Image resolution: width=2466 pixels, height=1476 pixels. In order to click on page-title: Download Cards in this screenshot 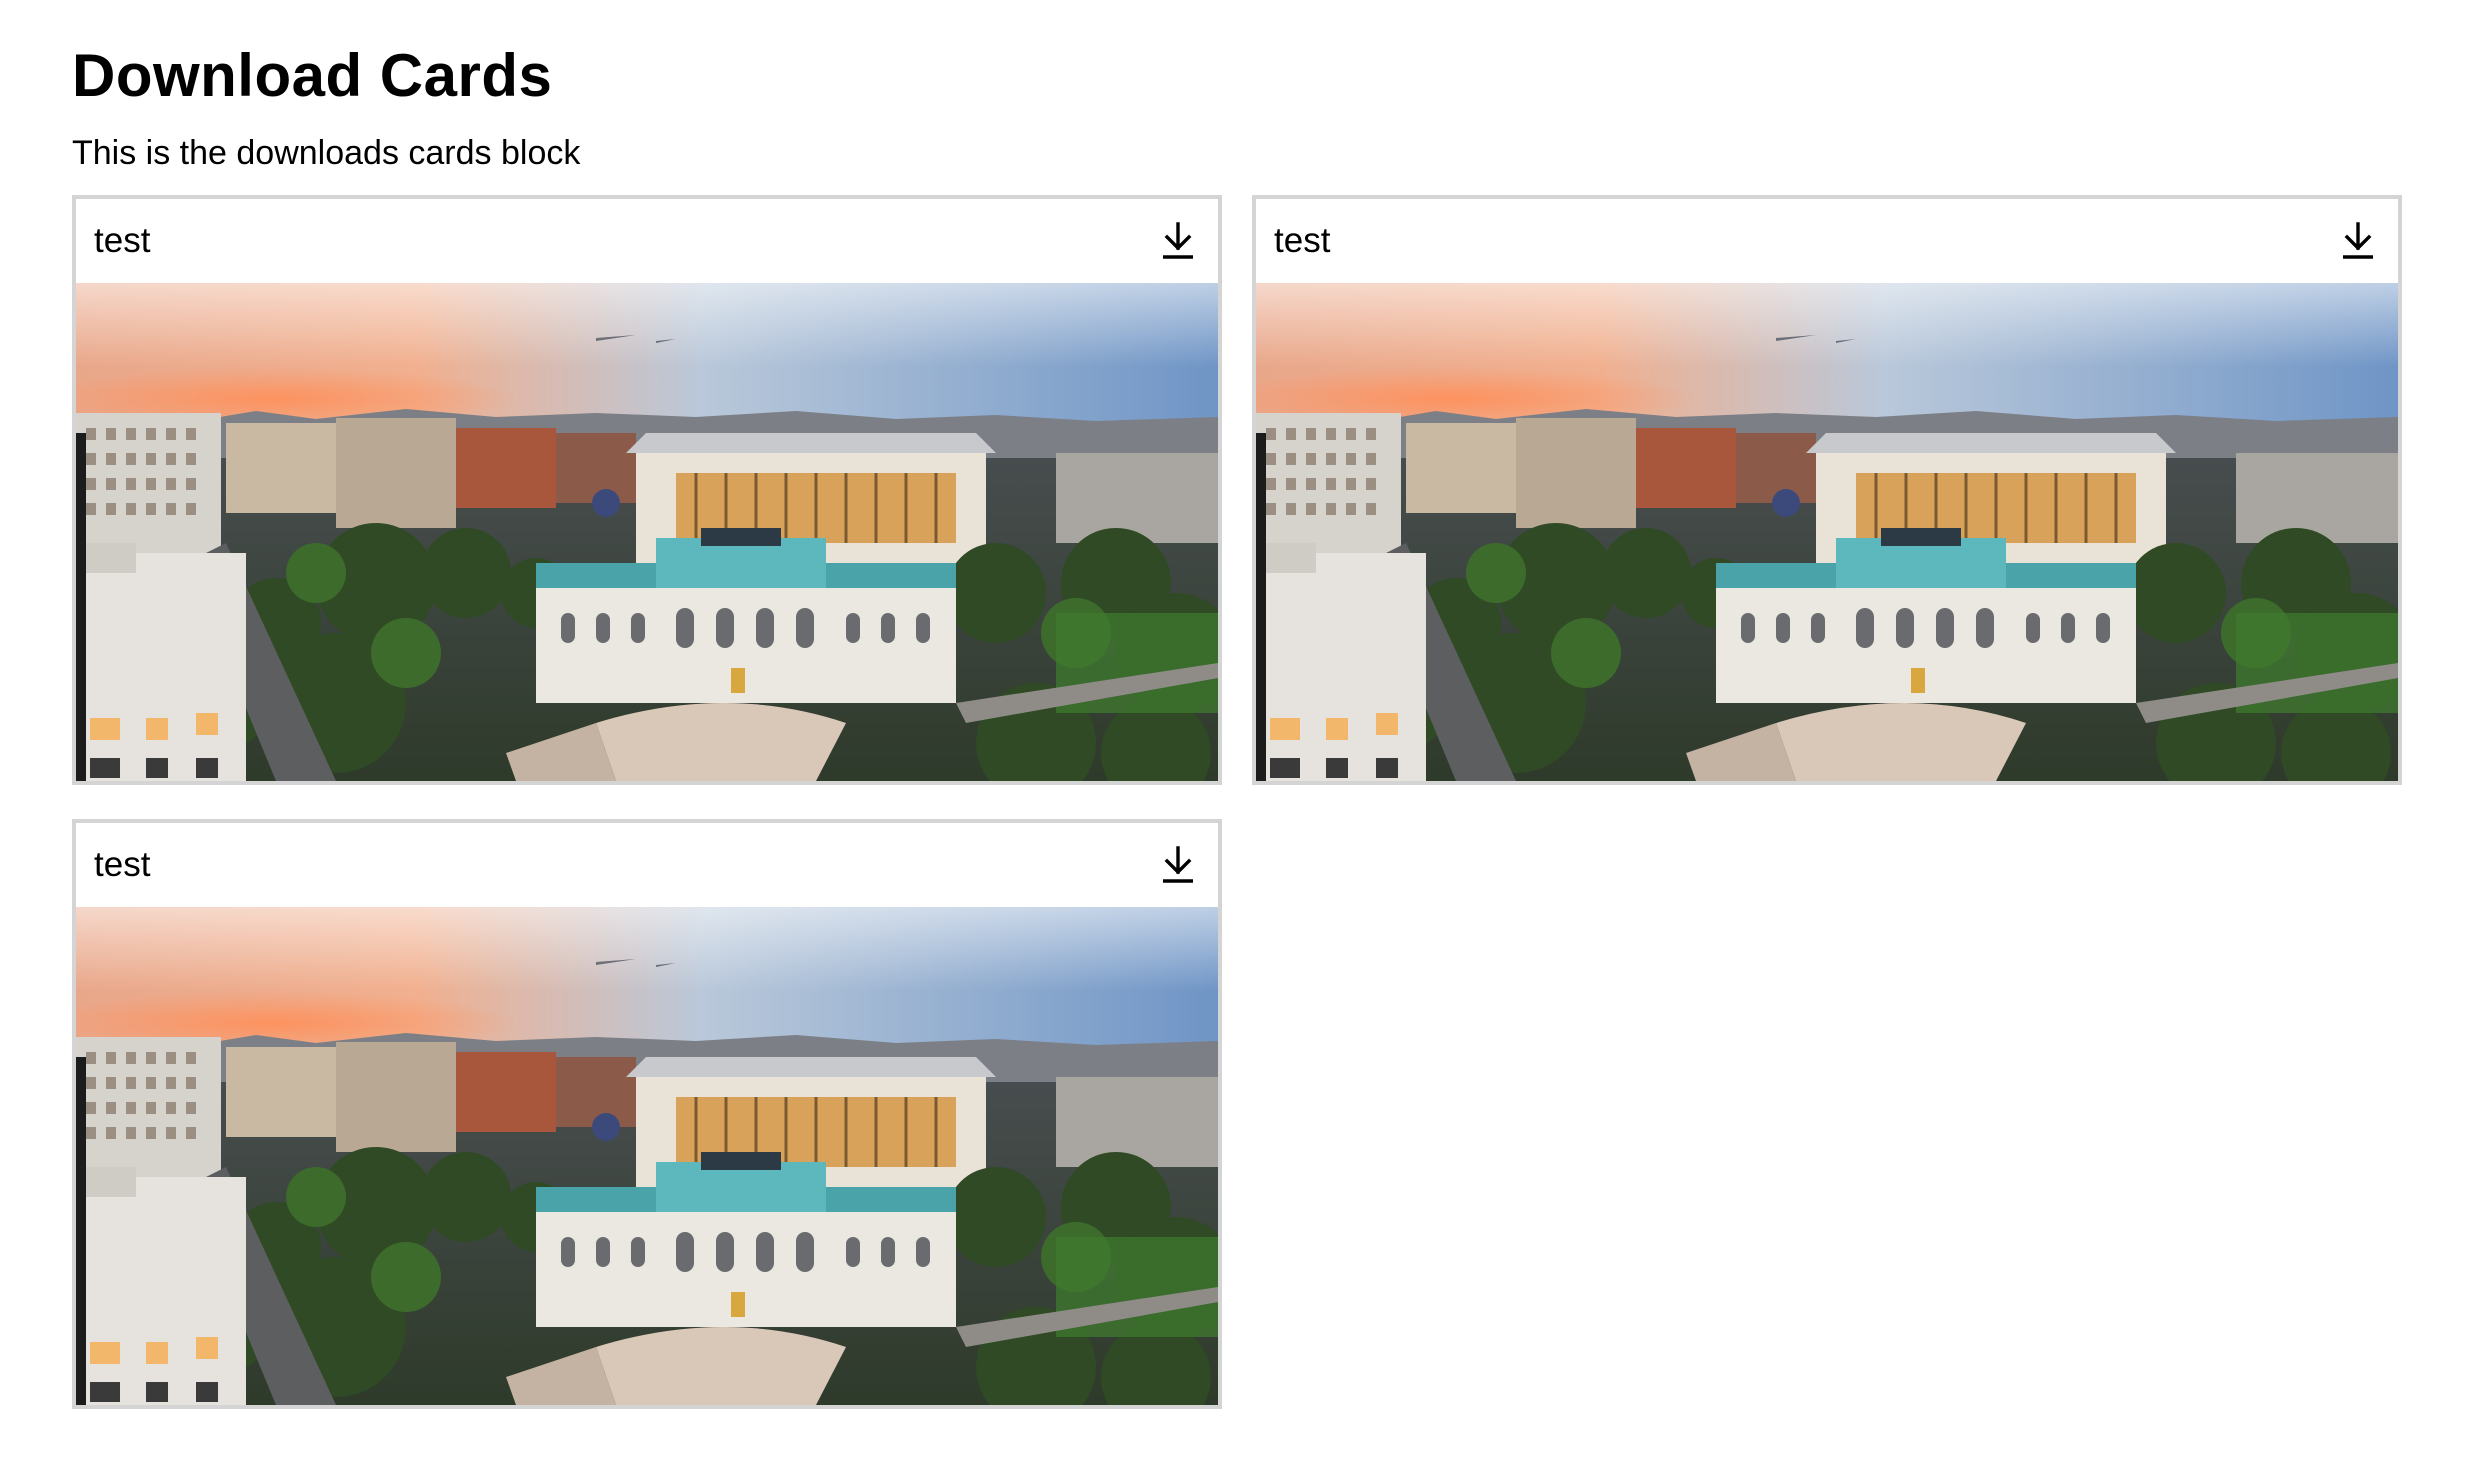, I will do `click(312, 75)`.